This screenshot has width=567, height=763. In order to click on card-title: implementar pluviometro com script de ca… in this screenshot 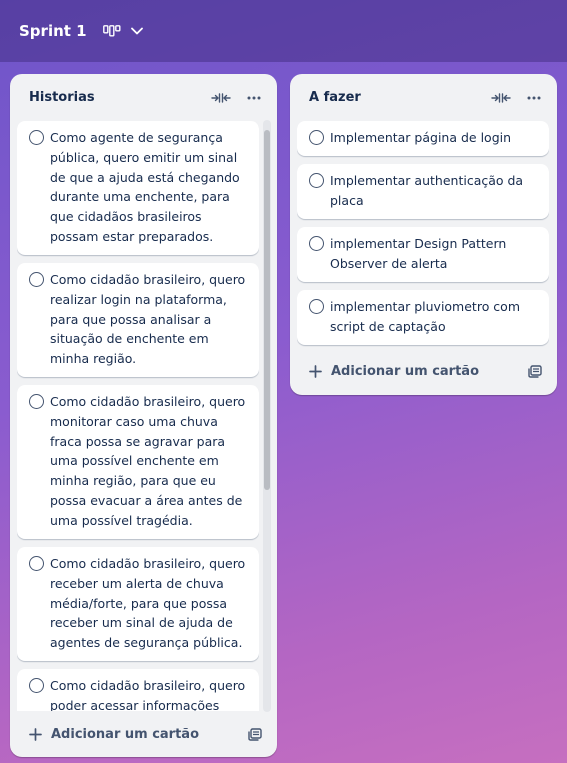, I will do `click(425, 316)`.